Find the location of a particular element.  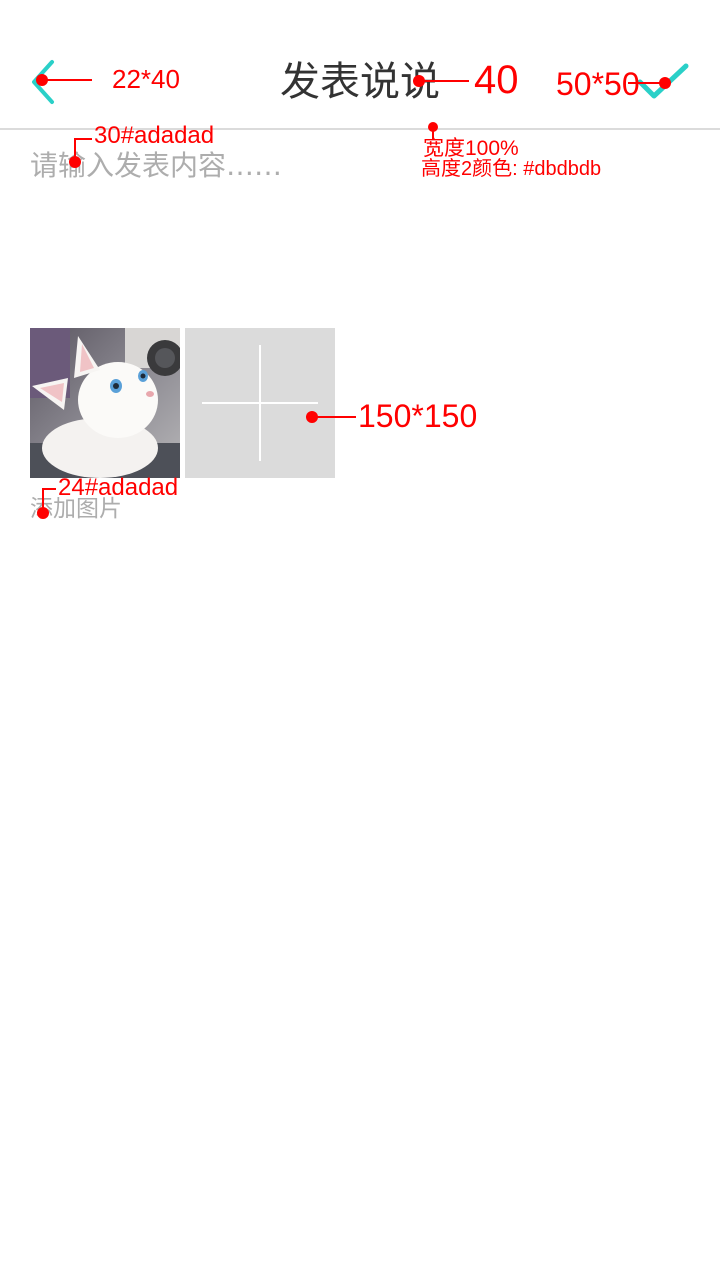

annotation-input-font: 30#adadad is located at coordinates (154, 135).